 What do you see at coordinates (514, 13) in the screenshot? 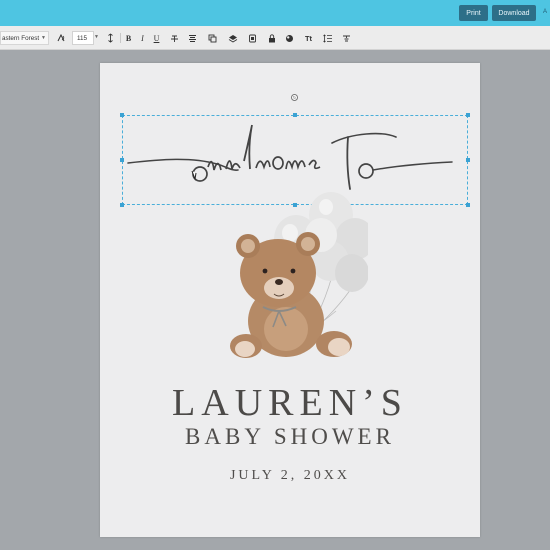
I see `download-button: Download` at bounding box center [514, 13].